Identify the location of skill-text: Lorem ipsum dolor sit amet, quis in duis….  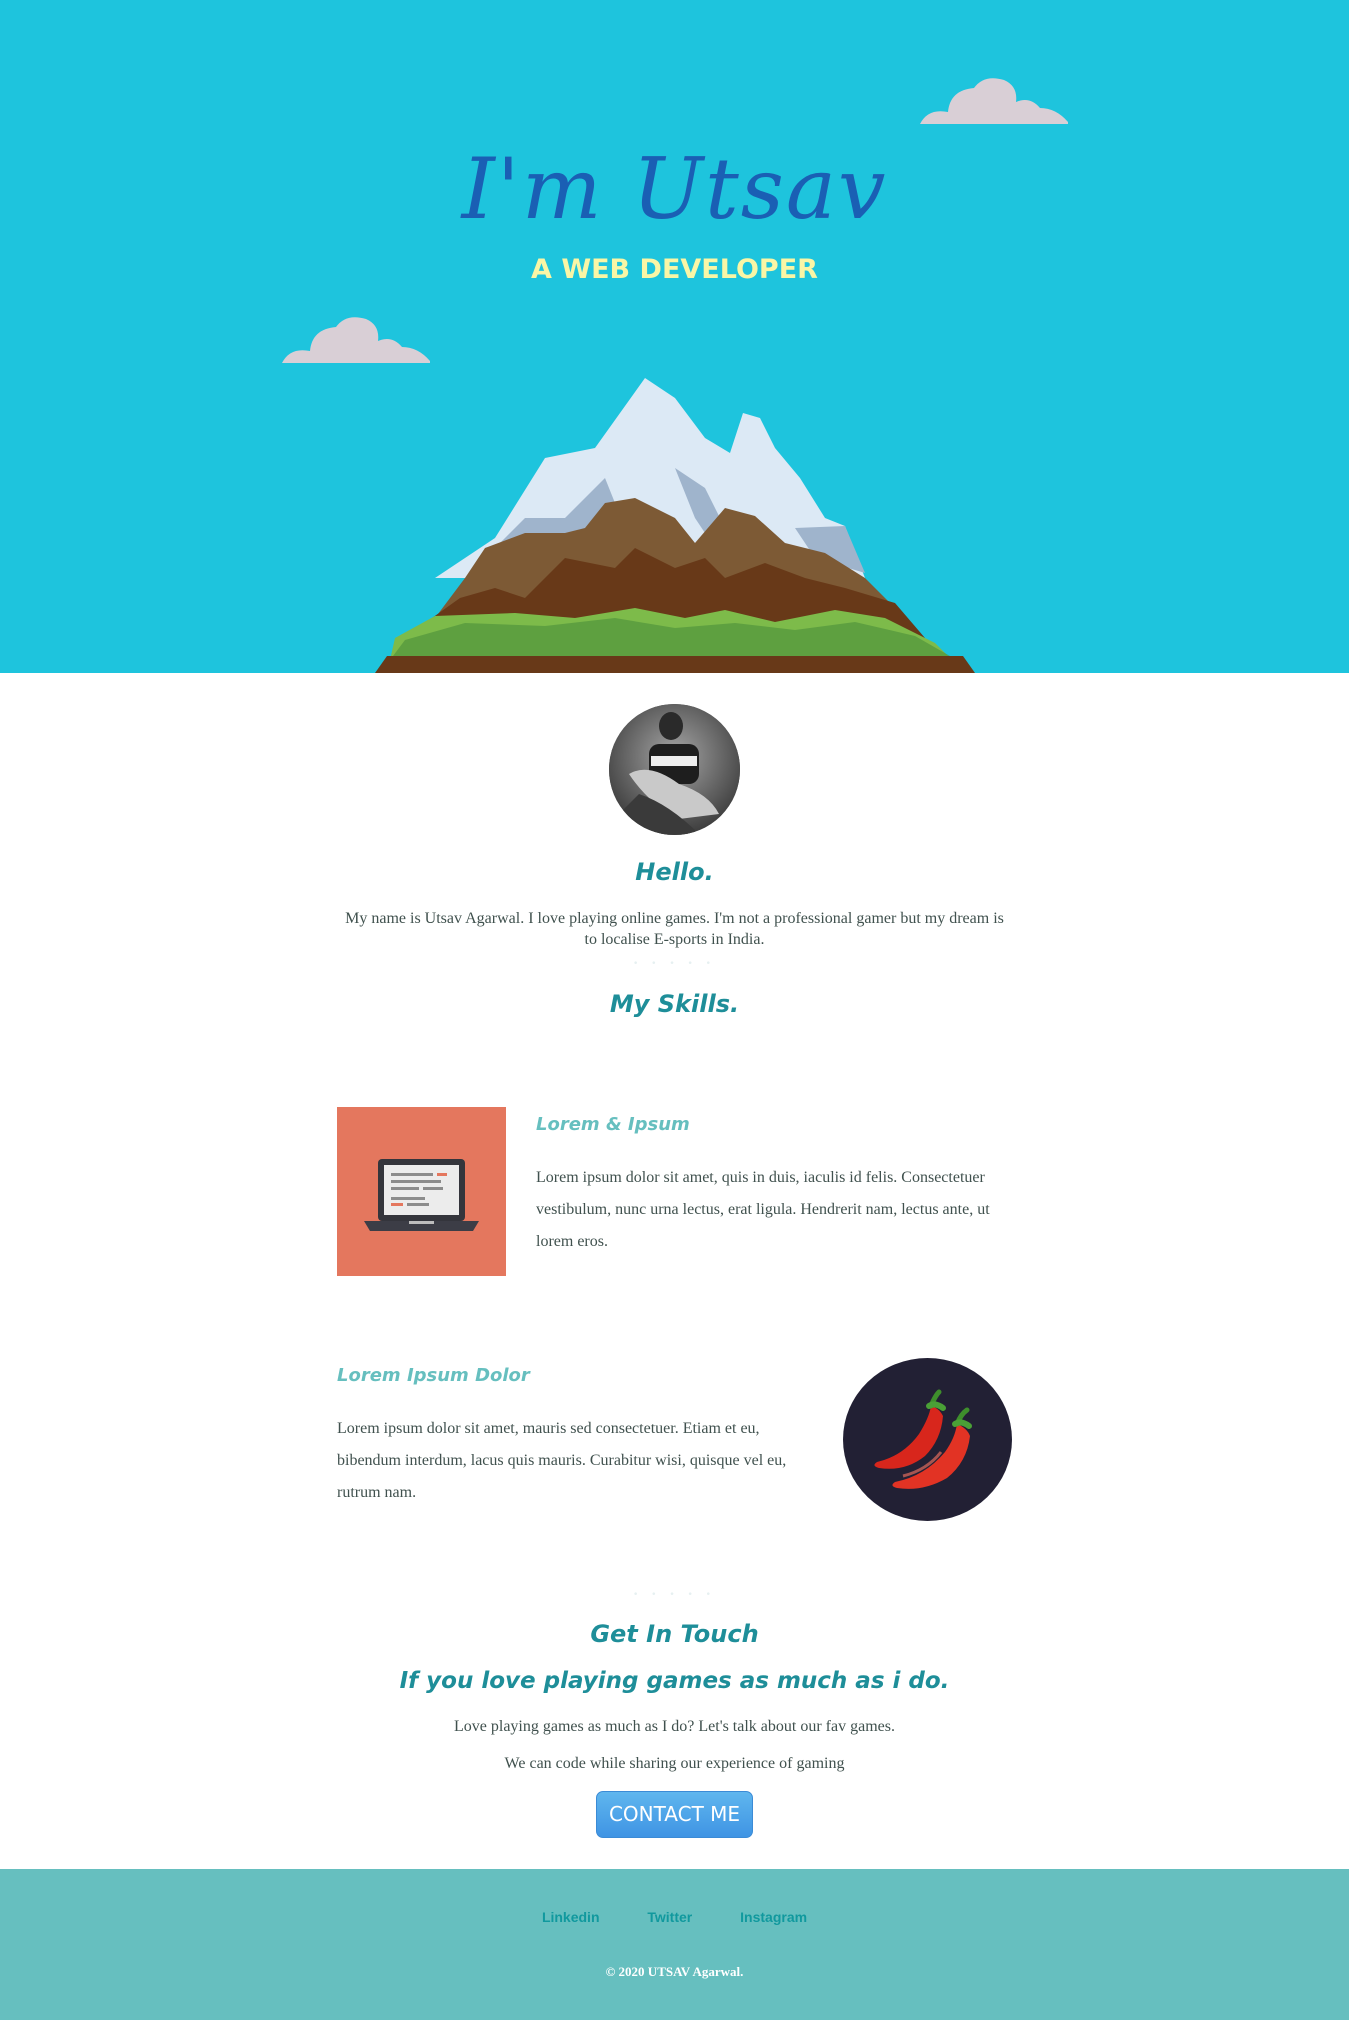
(763, 1209).